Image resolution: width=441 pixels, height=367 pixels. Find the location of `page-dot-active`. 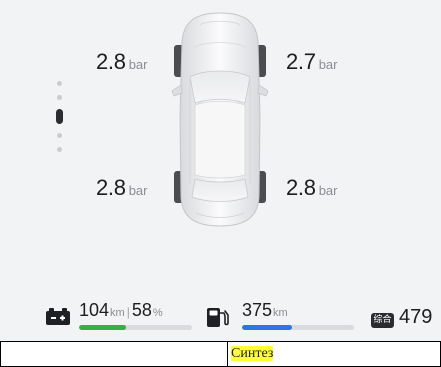

page-dot-active is located at coordinates (59, 116).